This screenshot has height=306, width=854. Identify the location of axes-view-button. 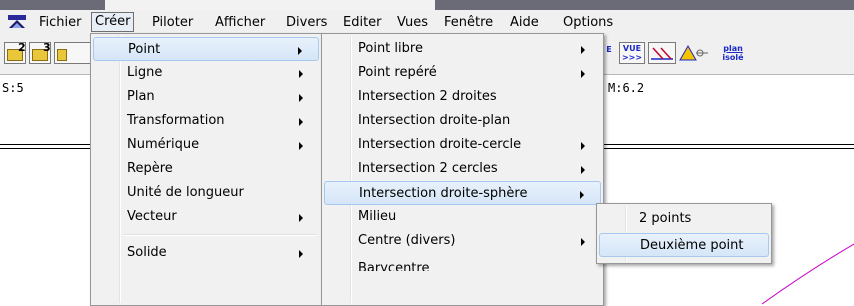
(662, 53).